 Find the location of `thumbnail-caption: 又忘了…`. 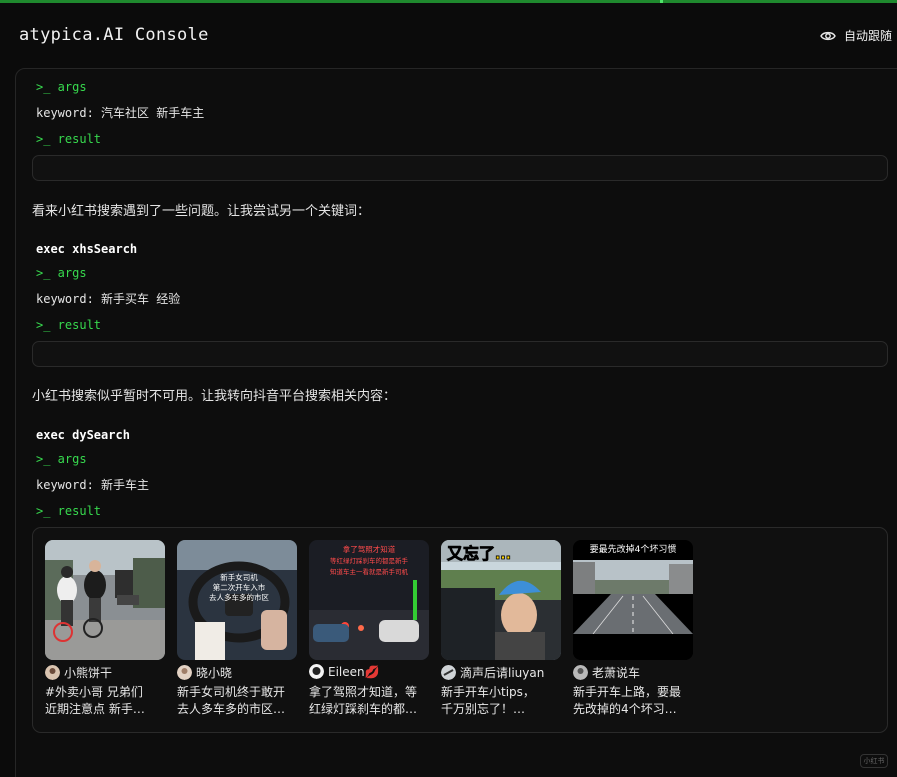

thumbnail-caption: 又忘了… is located at coordinates (478, 553).